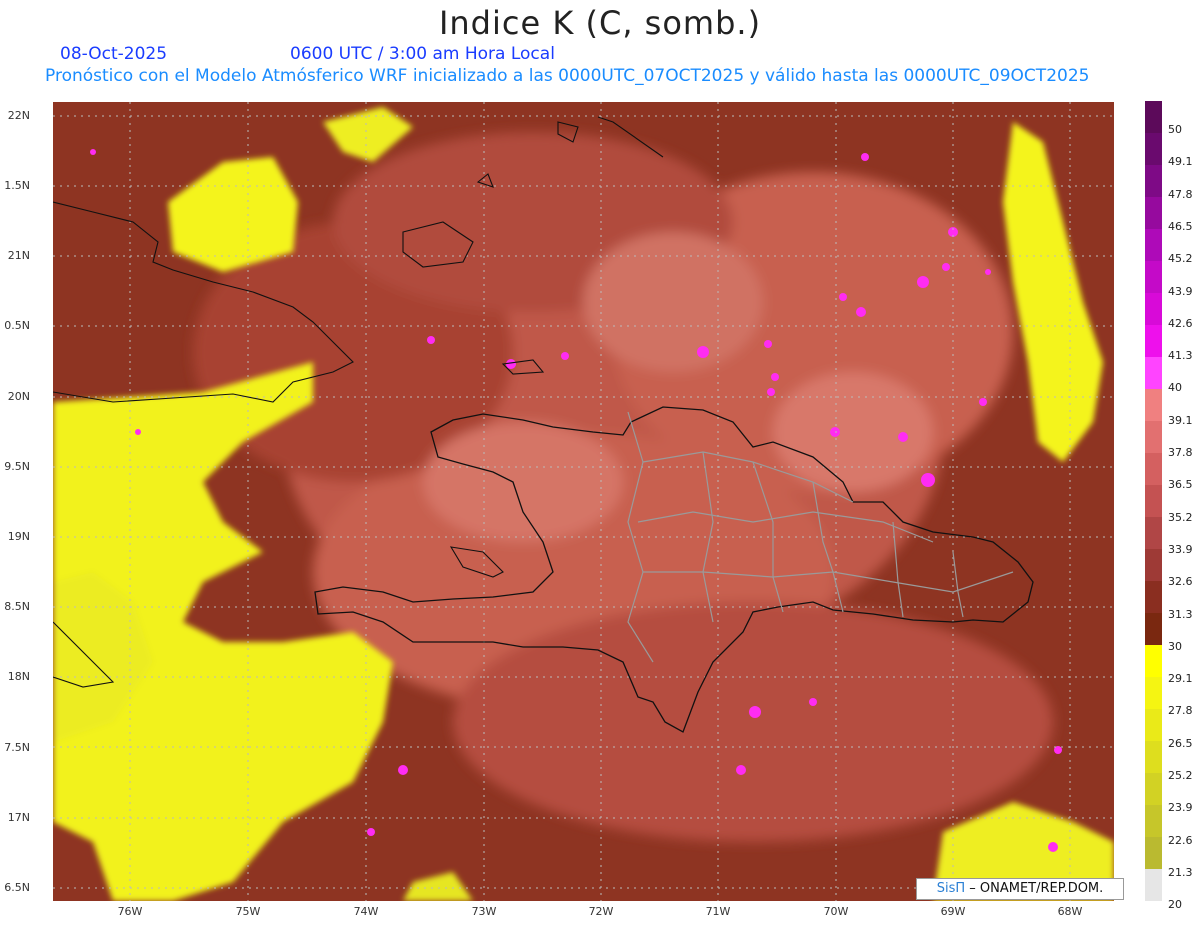 This screenshot has width=1200, height=927. Describe the element at coordinates (1180, 549) in the screenshot. I see `colorbar-label: 33.9` at that location.